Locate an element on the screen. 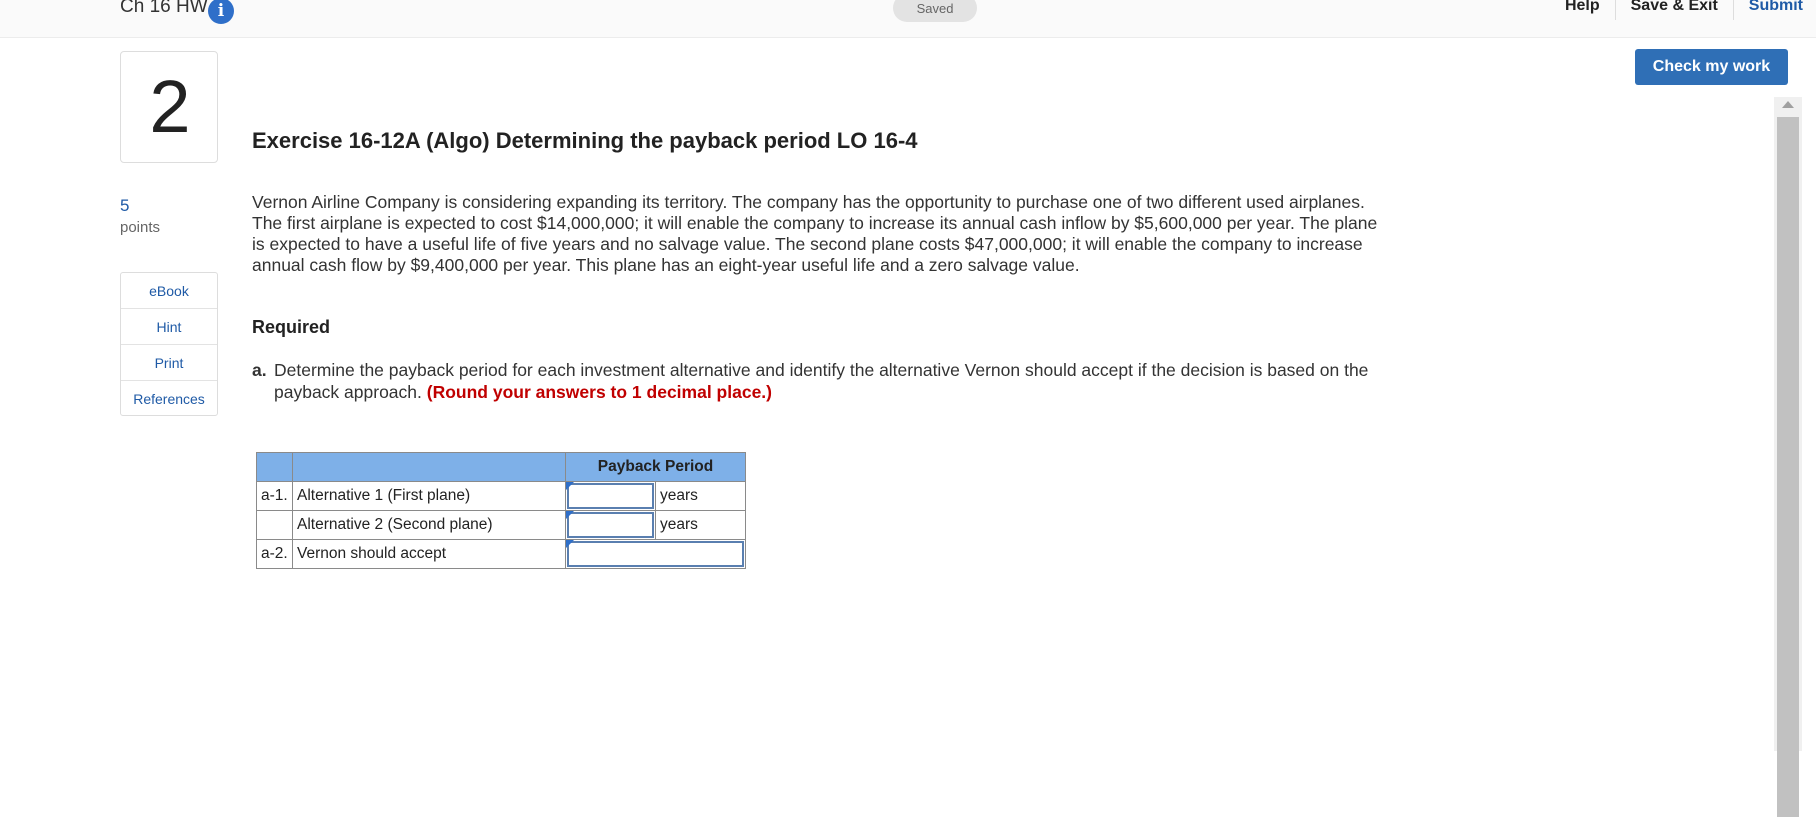 This screenshot has width=1816, height=817. ebook-link: eBook is located at coordinates (169, 291).